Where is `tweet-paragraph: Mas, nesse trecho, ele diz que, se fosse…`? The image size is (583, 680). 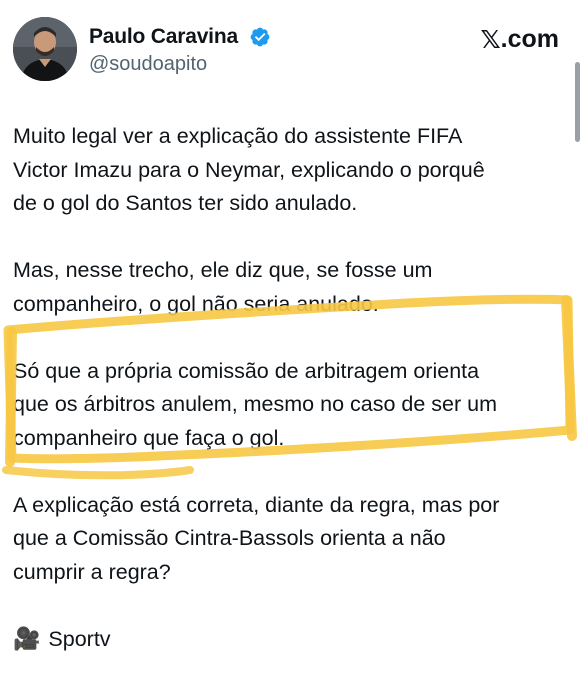 tweet-paragraph: Mas, nesse trecho, ele diz que, se fosse… is located at coordinates (223, 287).